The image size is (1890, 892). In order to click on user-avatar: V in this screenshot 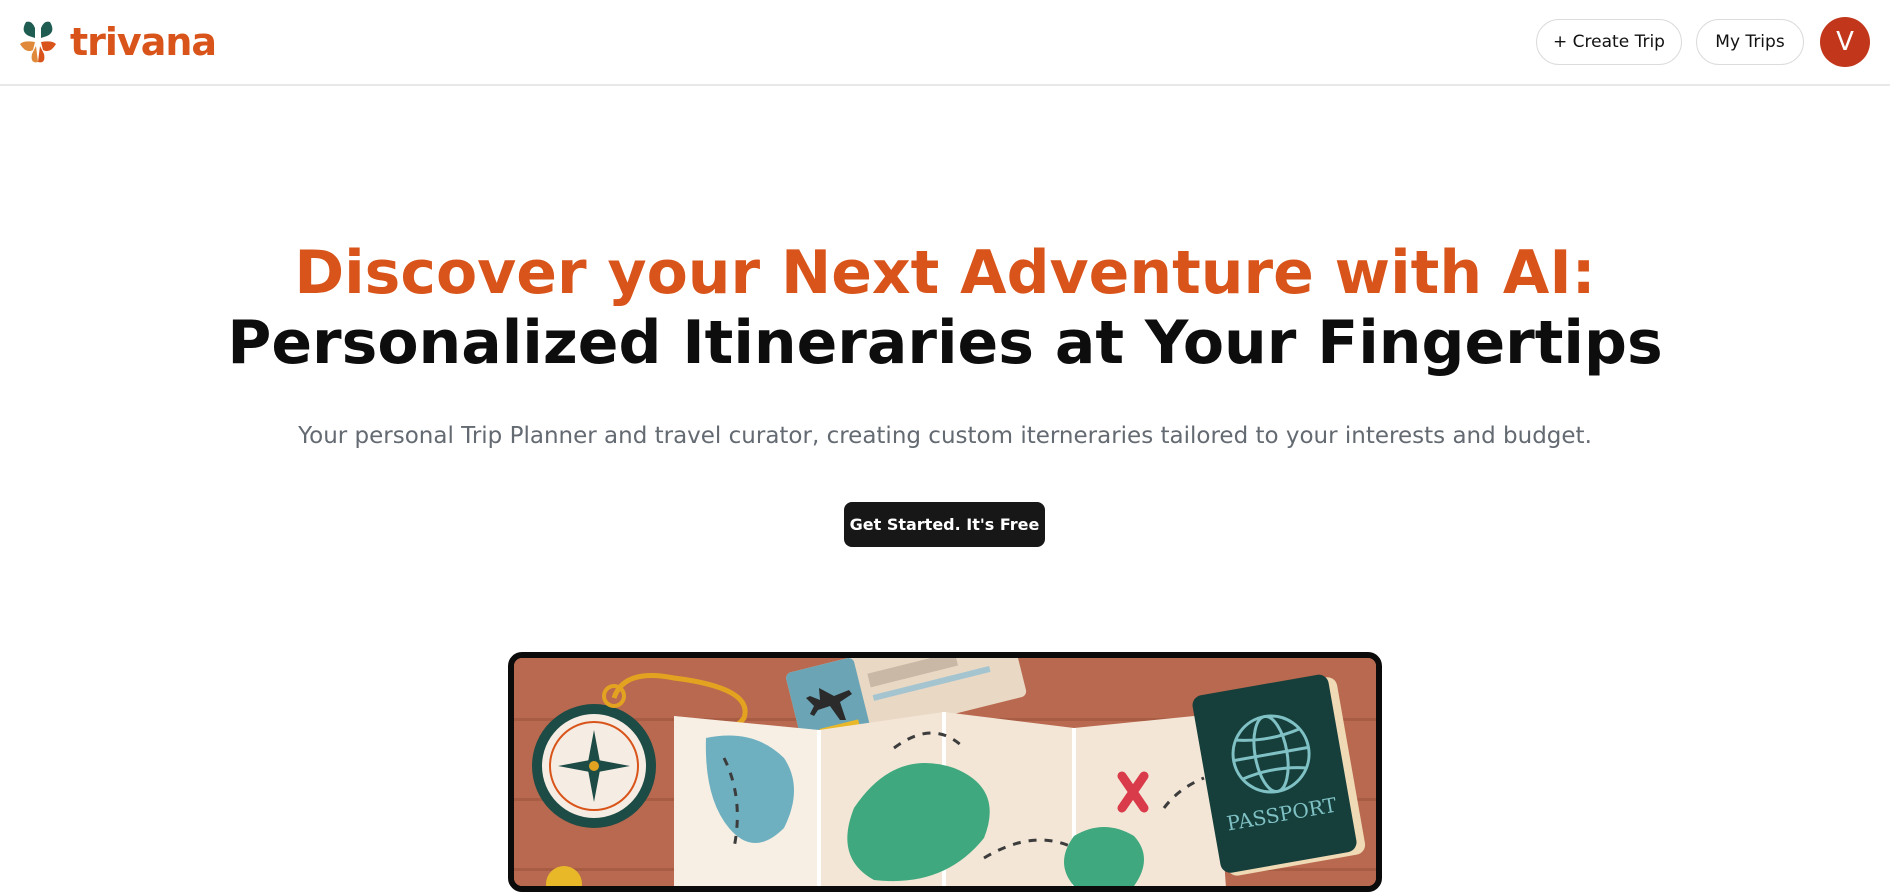, I will do `click(1845, 42)`.